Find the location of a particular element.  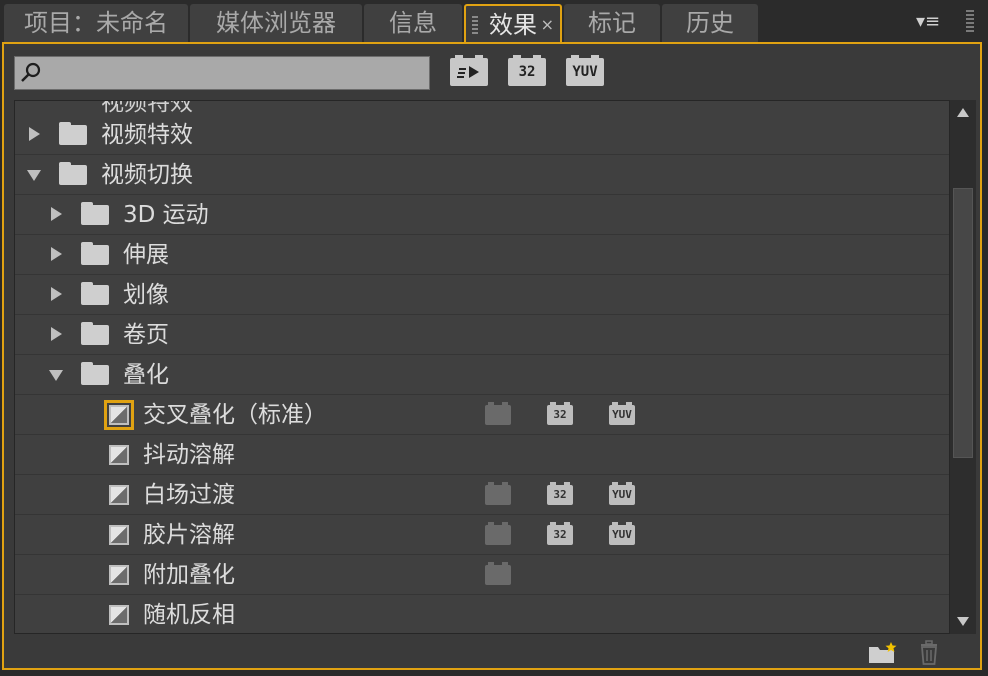

tab-markers-label: 标记 is located at coordinates (612, 23).